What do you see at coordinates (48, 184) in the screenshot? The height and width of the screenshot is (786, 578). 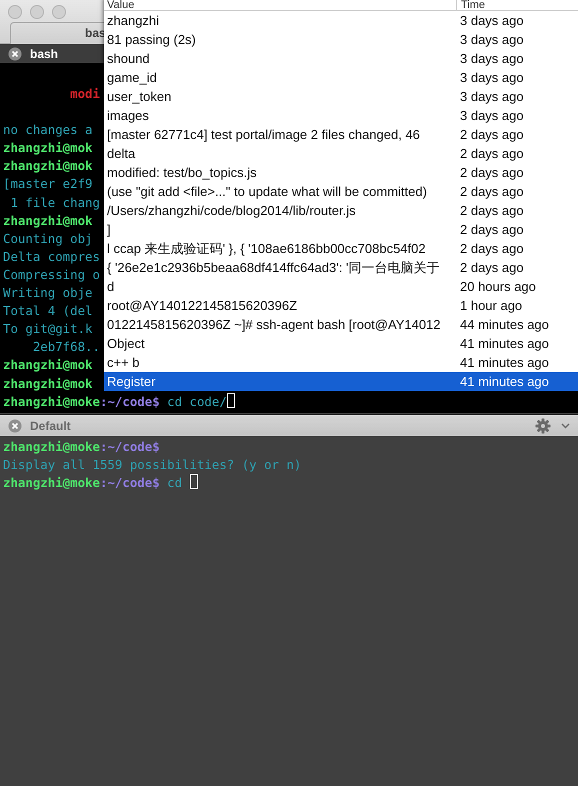 I see `terminal-text: [master e2f9` at bounding box center [48, 184].